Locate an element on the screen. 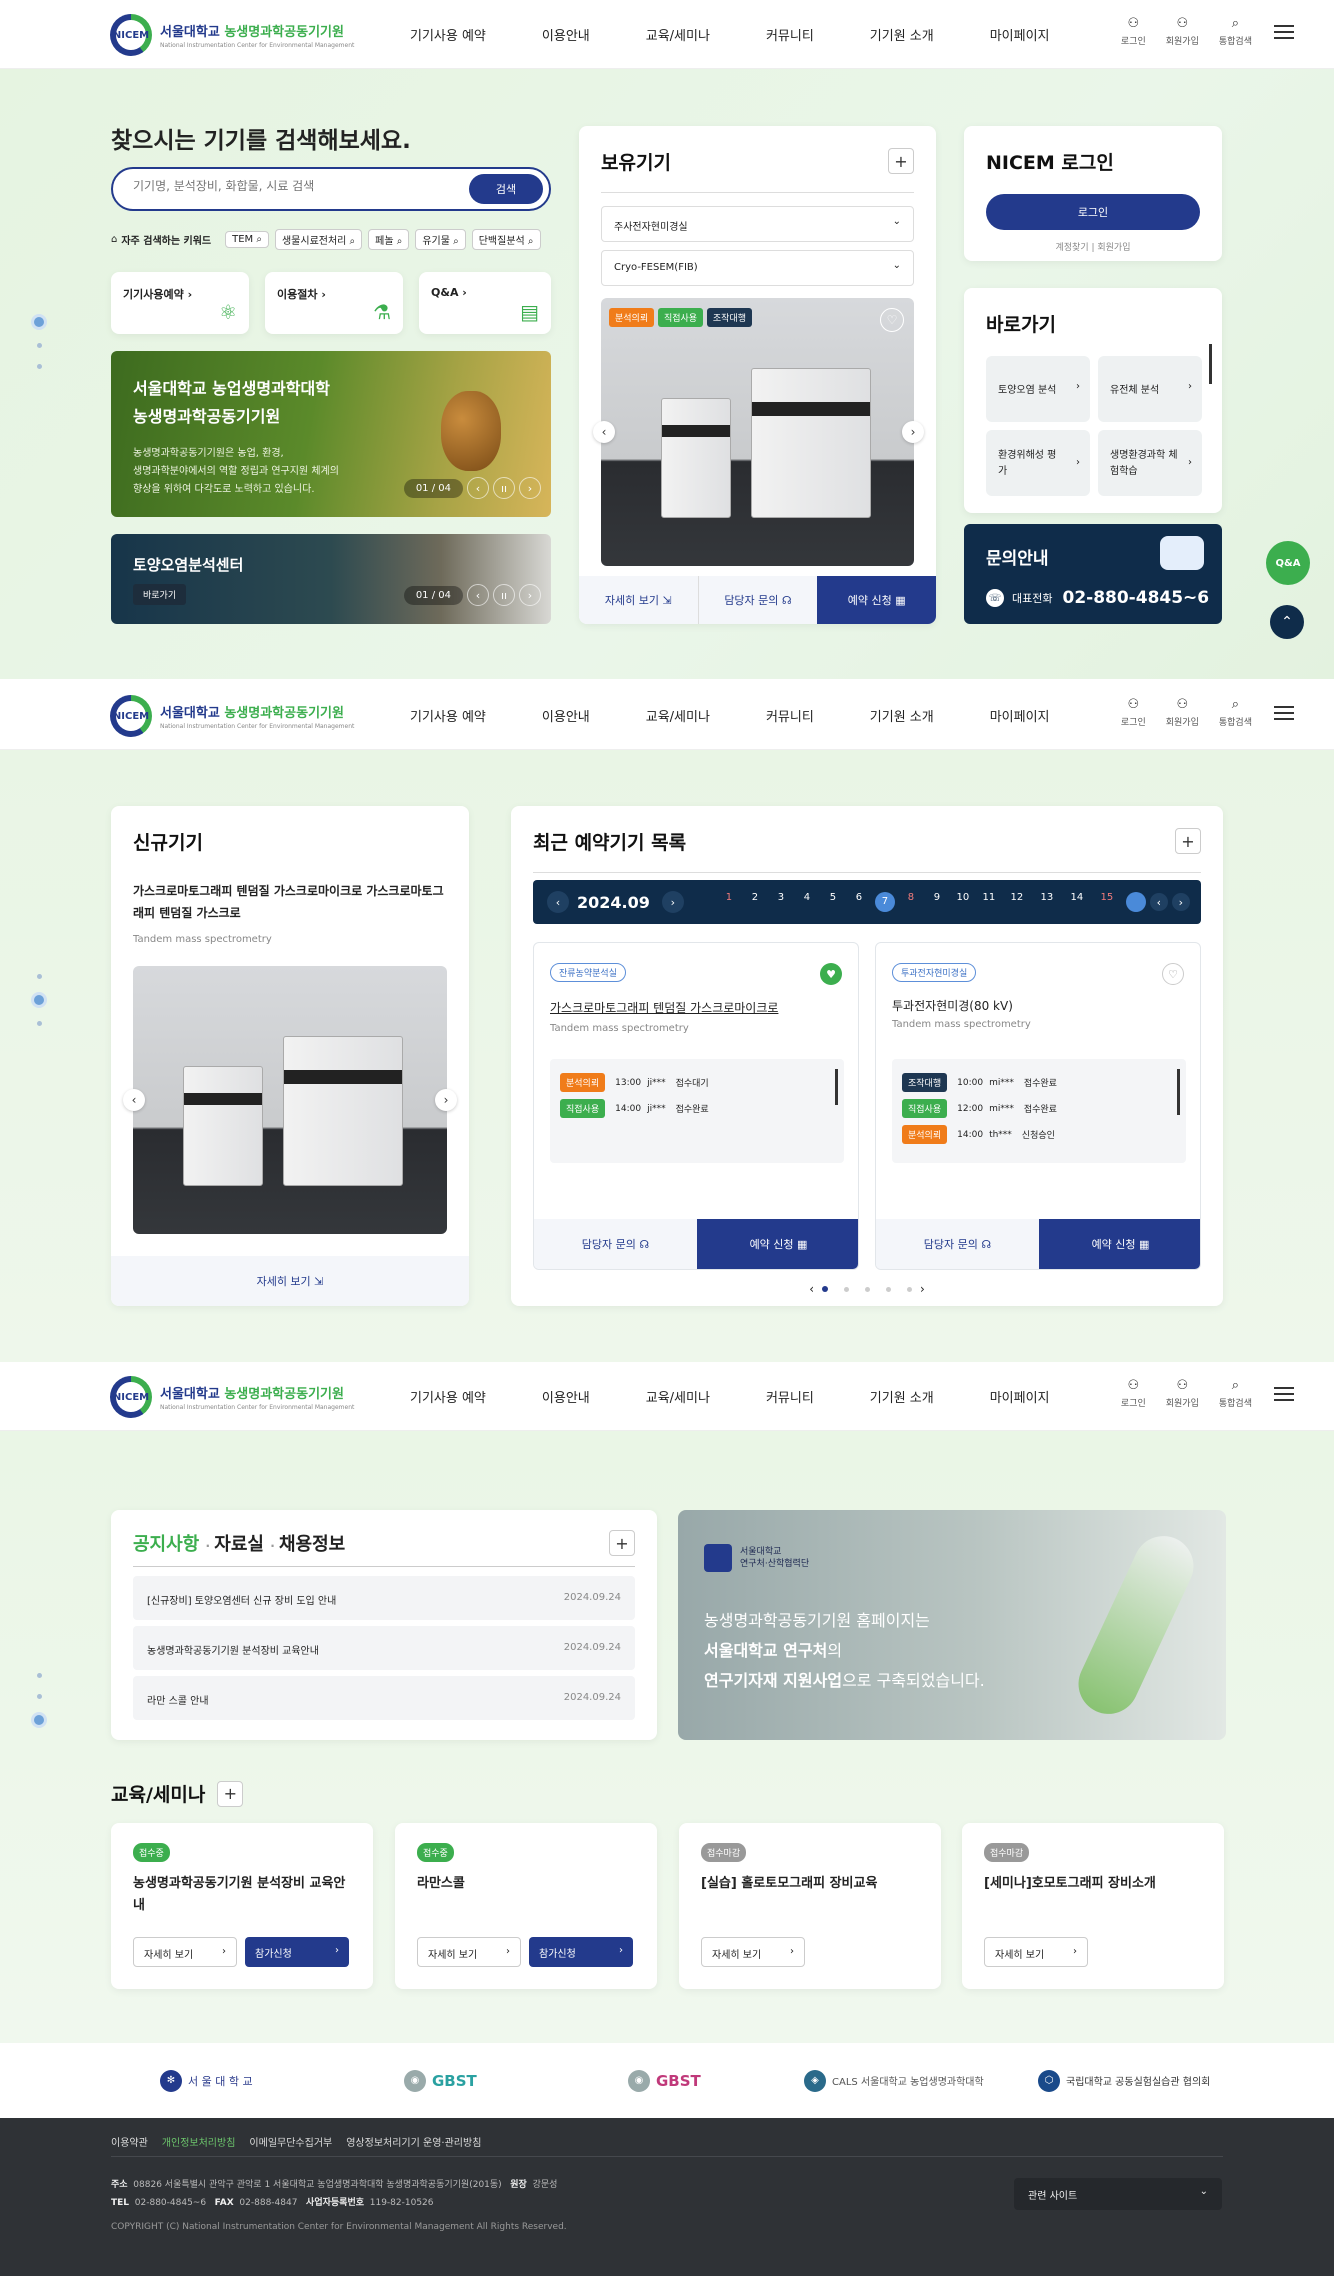 The image size is (1334, 2276). partner-cals: ◈ CALS 서울대학교 농업생명과학대학 is located at coordinates (894, 2080).